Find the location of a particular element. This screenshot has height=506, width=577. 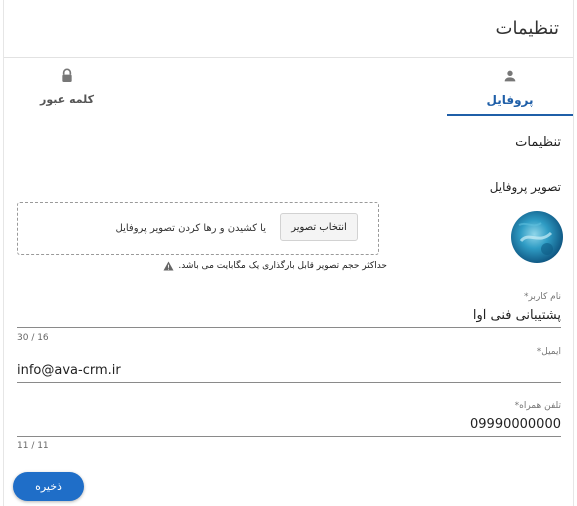

avatar is located at coordinates (537, 237).